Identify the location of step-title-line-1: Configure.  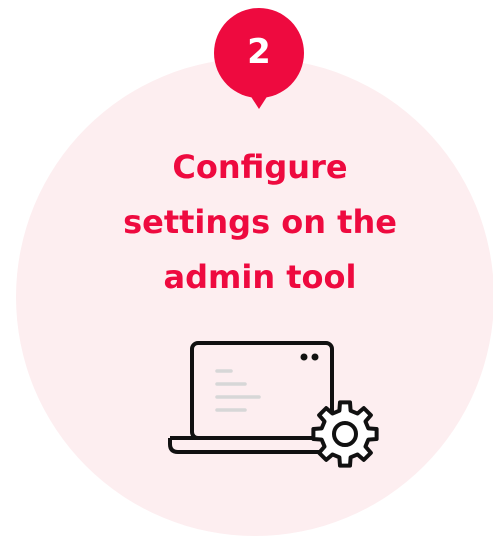
(260, 167).